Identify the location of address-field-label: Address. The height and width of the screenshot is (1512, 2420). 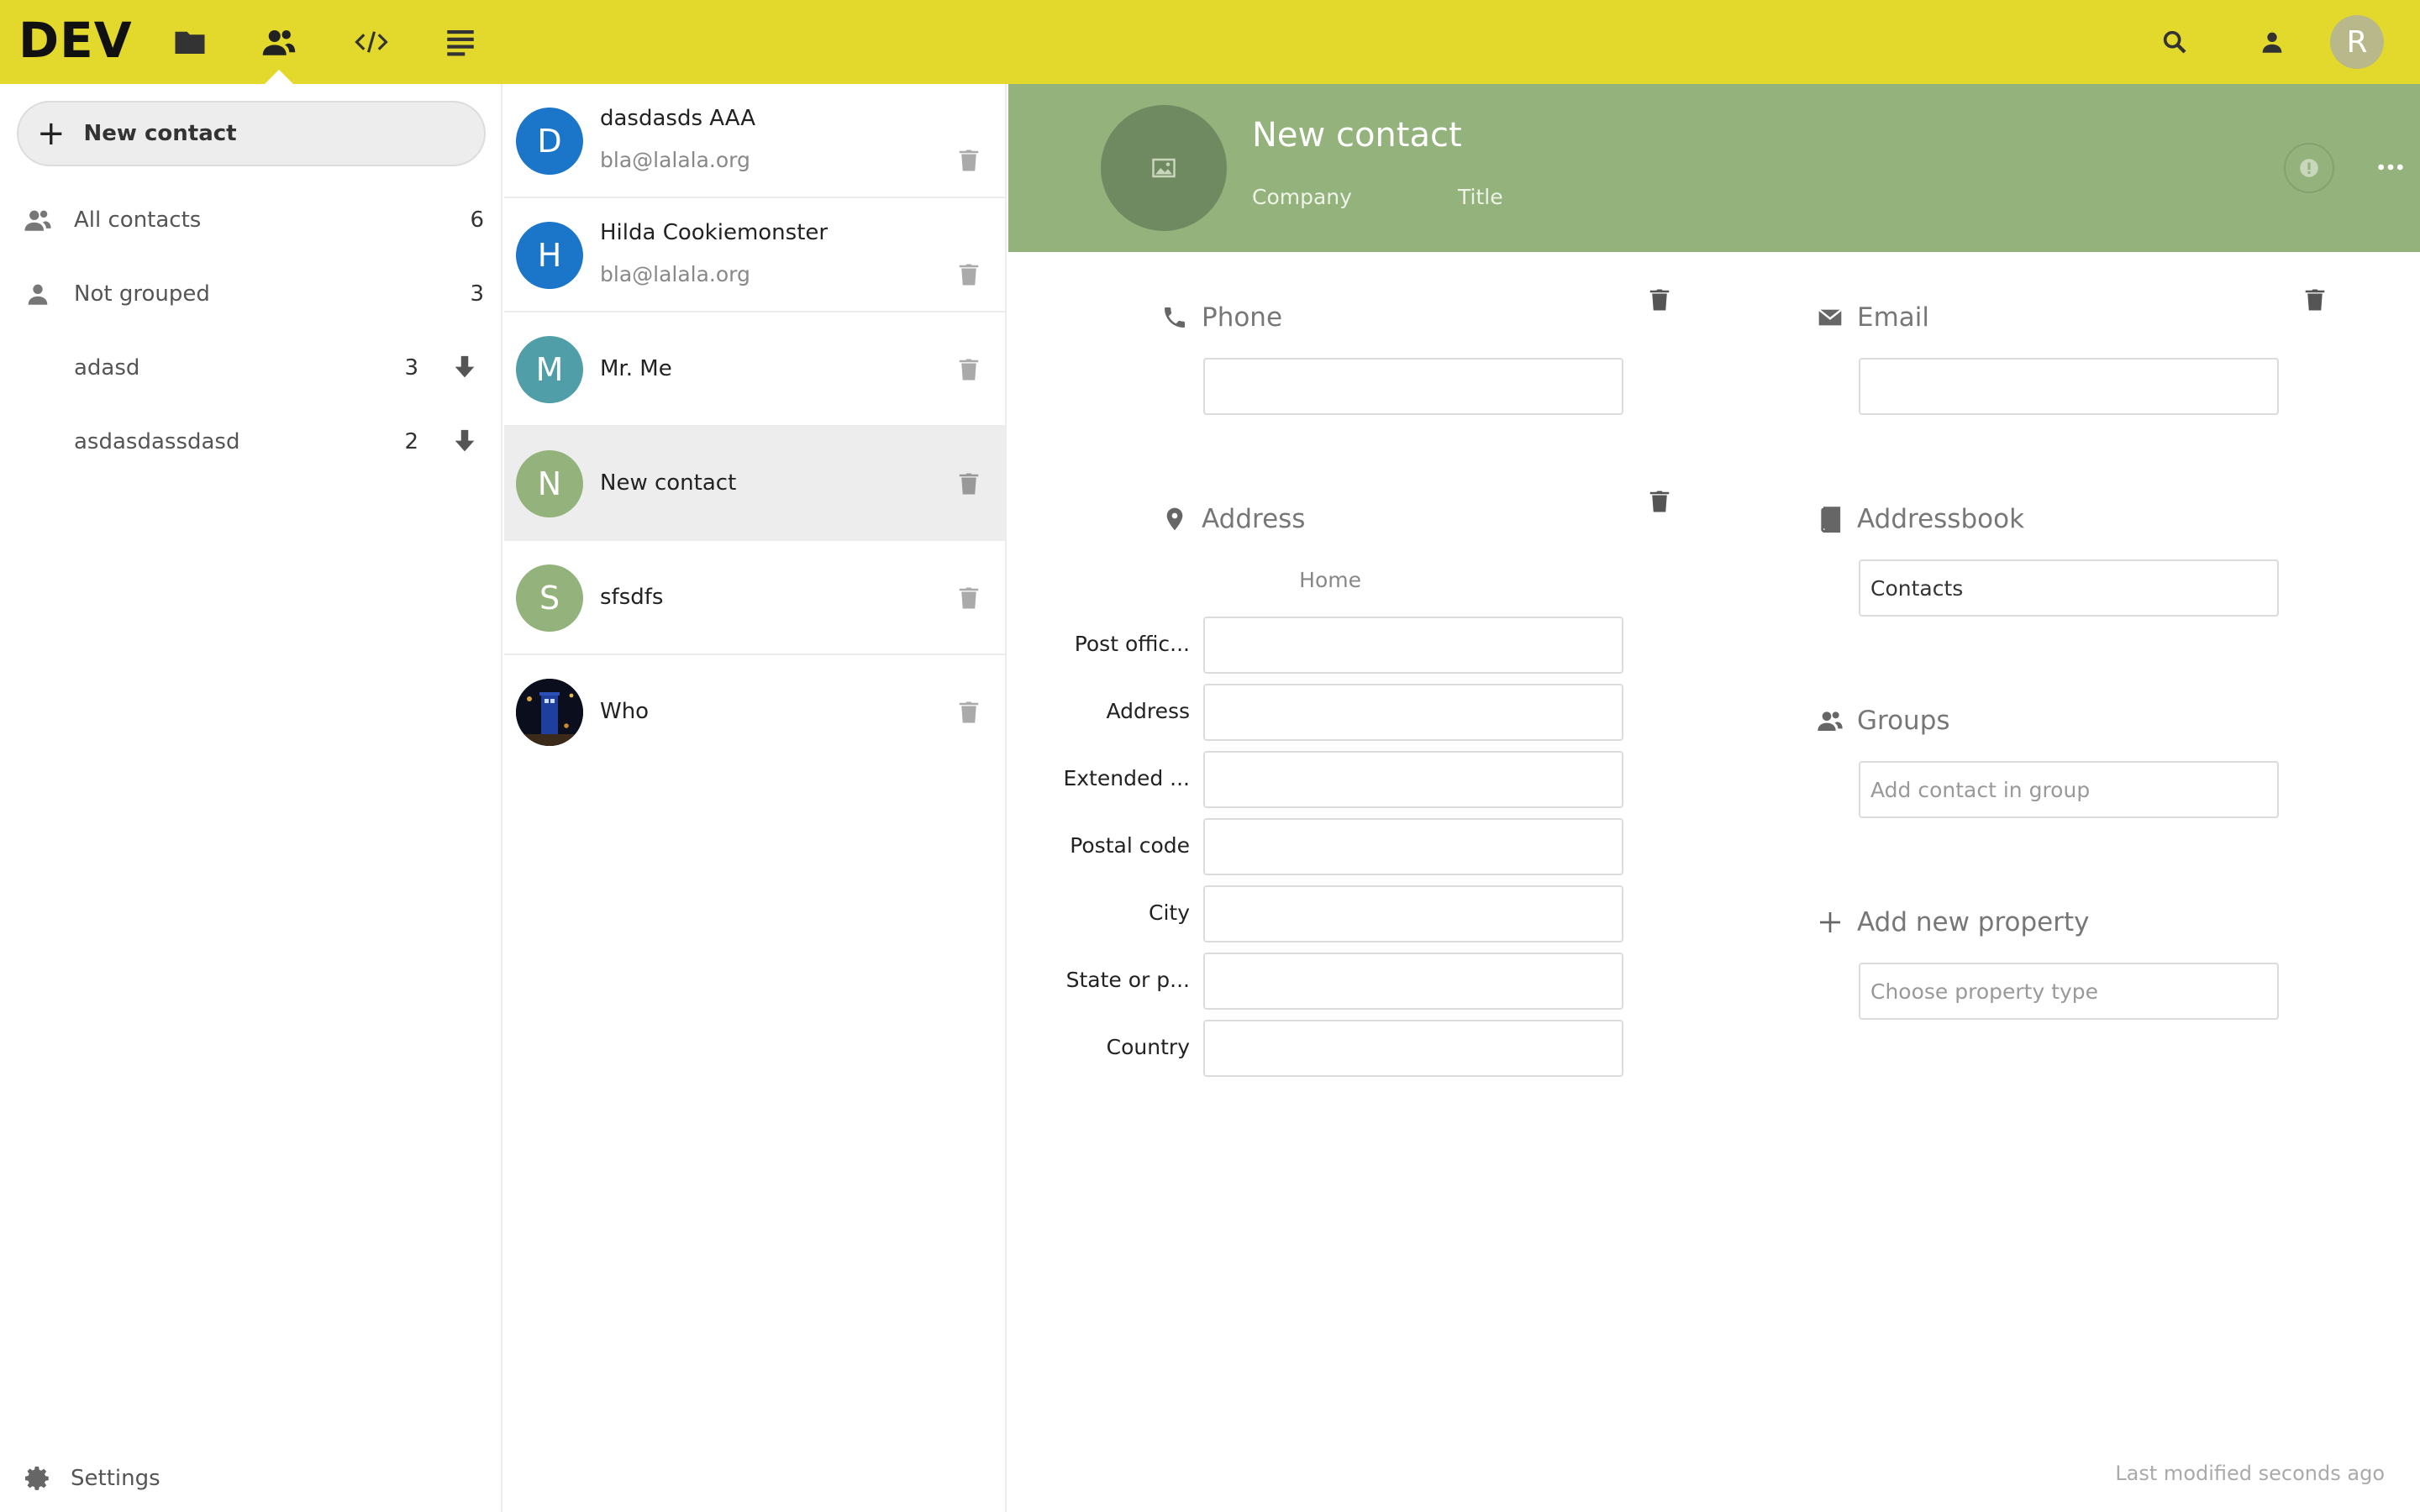
(1148, 711).